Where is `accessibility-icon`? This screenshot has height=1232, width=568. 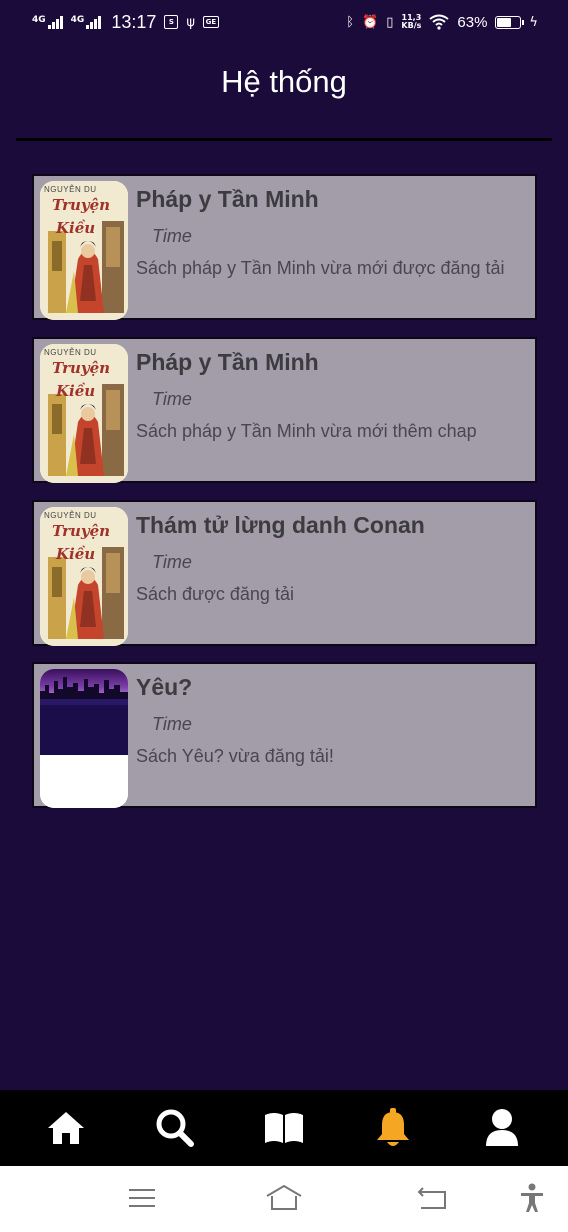
accessibility-icon is located at coordinates (532, 1197).